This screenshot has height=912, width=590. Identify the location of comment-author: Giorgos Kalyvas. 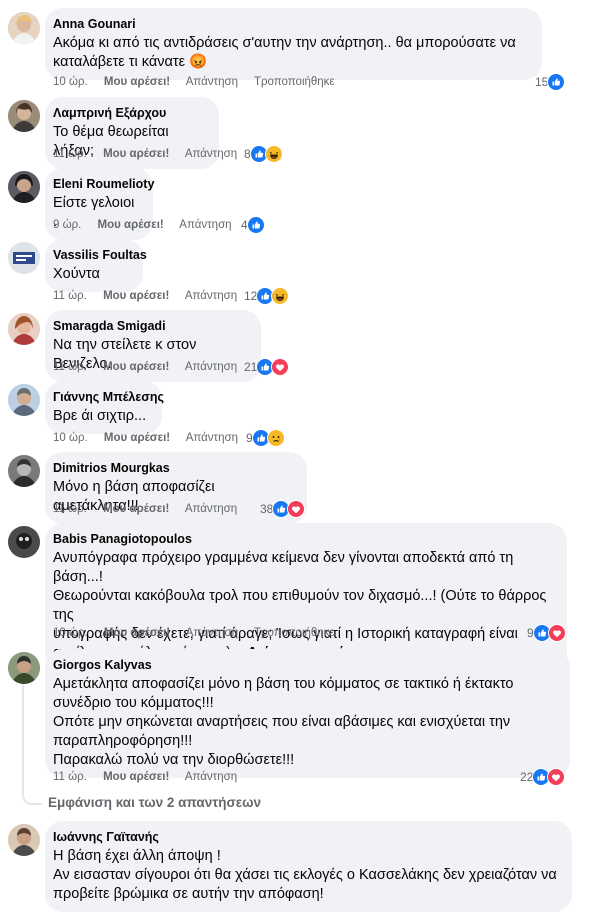
(305, 665).